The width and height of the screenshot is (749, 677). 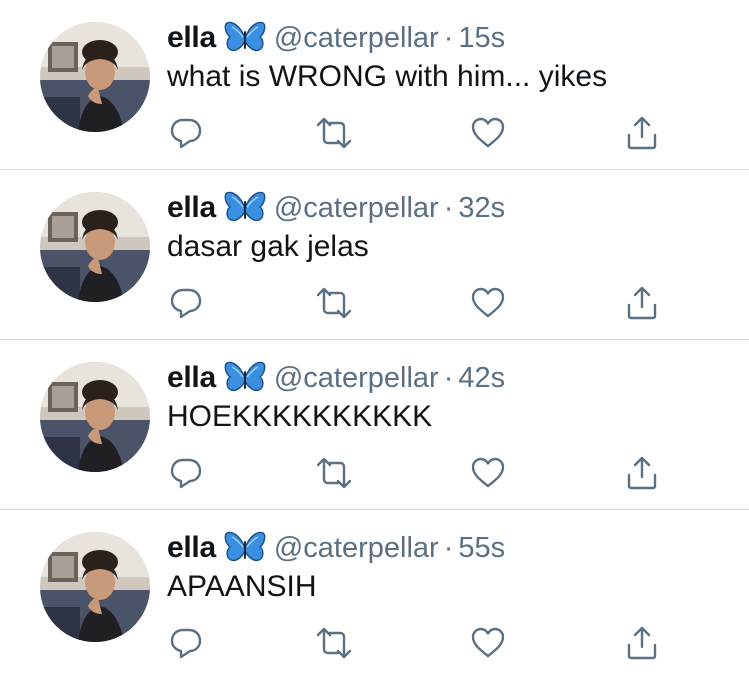 What do you see at coordinates (481, 38) in the screenshot?
I see `timestamp: 15s` at bounding box center [481, 38].